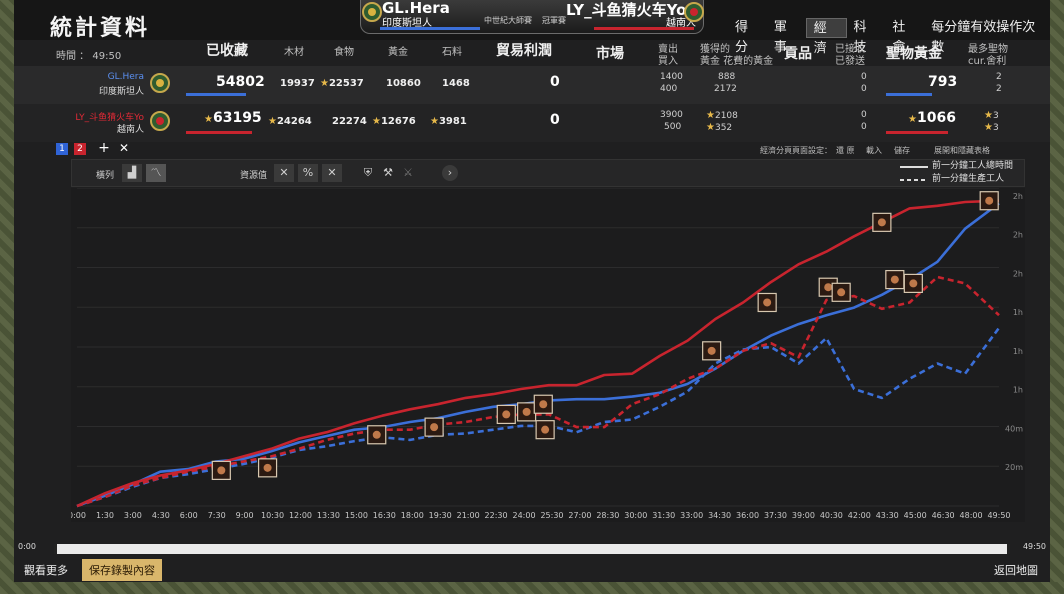  What do you see at coordinates (496, 515) in the screenshot?
I see `x-tick-label: 22:30` at bounding box center [496, 515].